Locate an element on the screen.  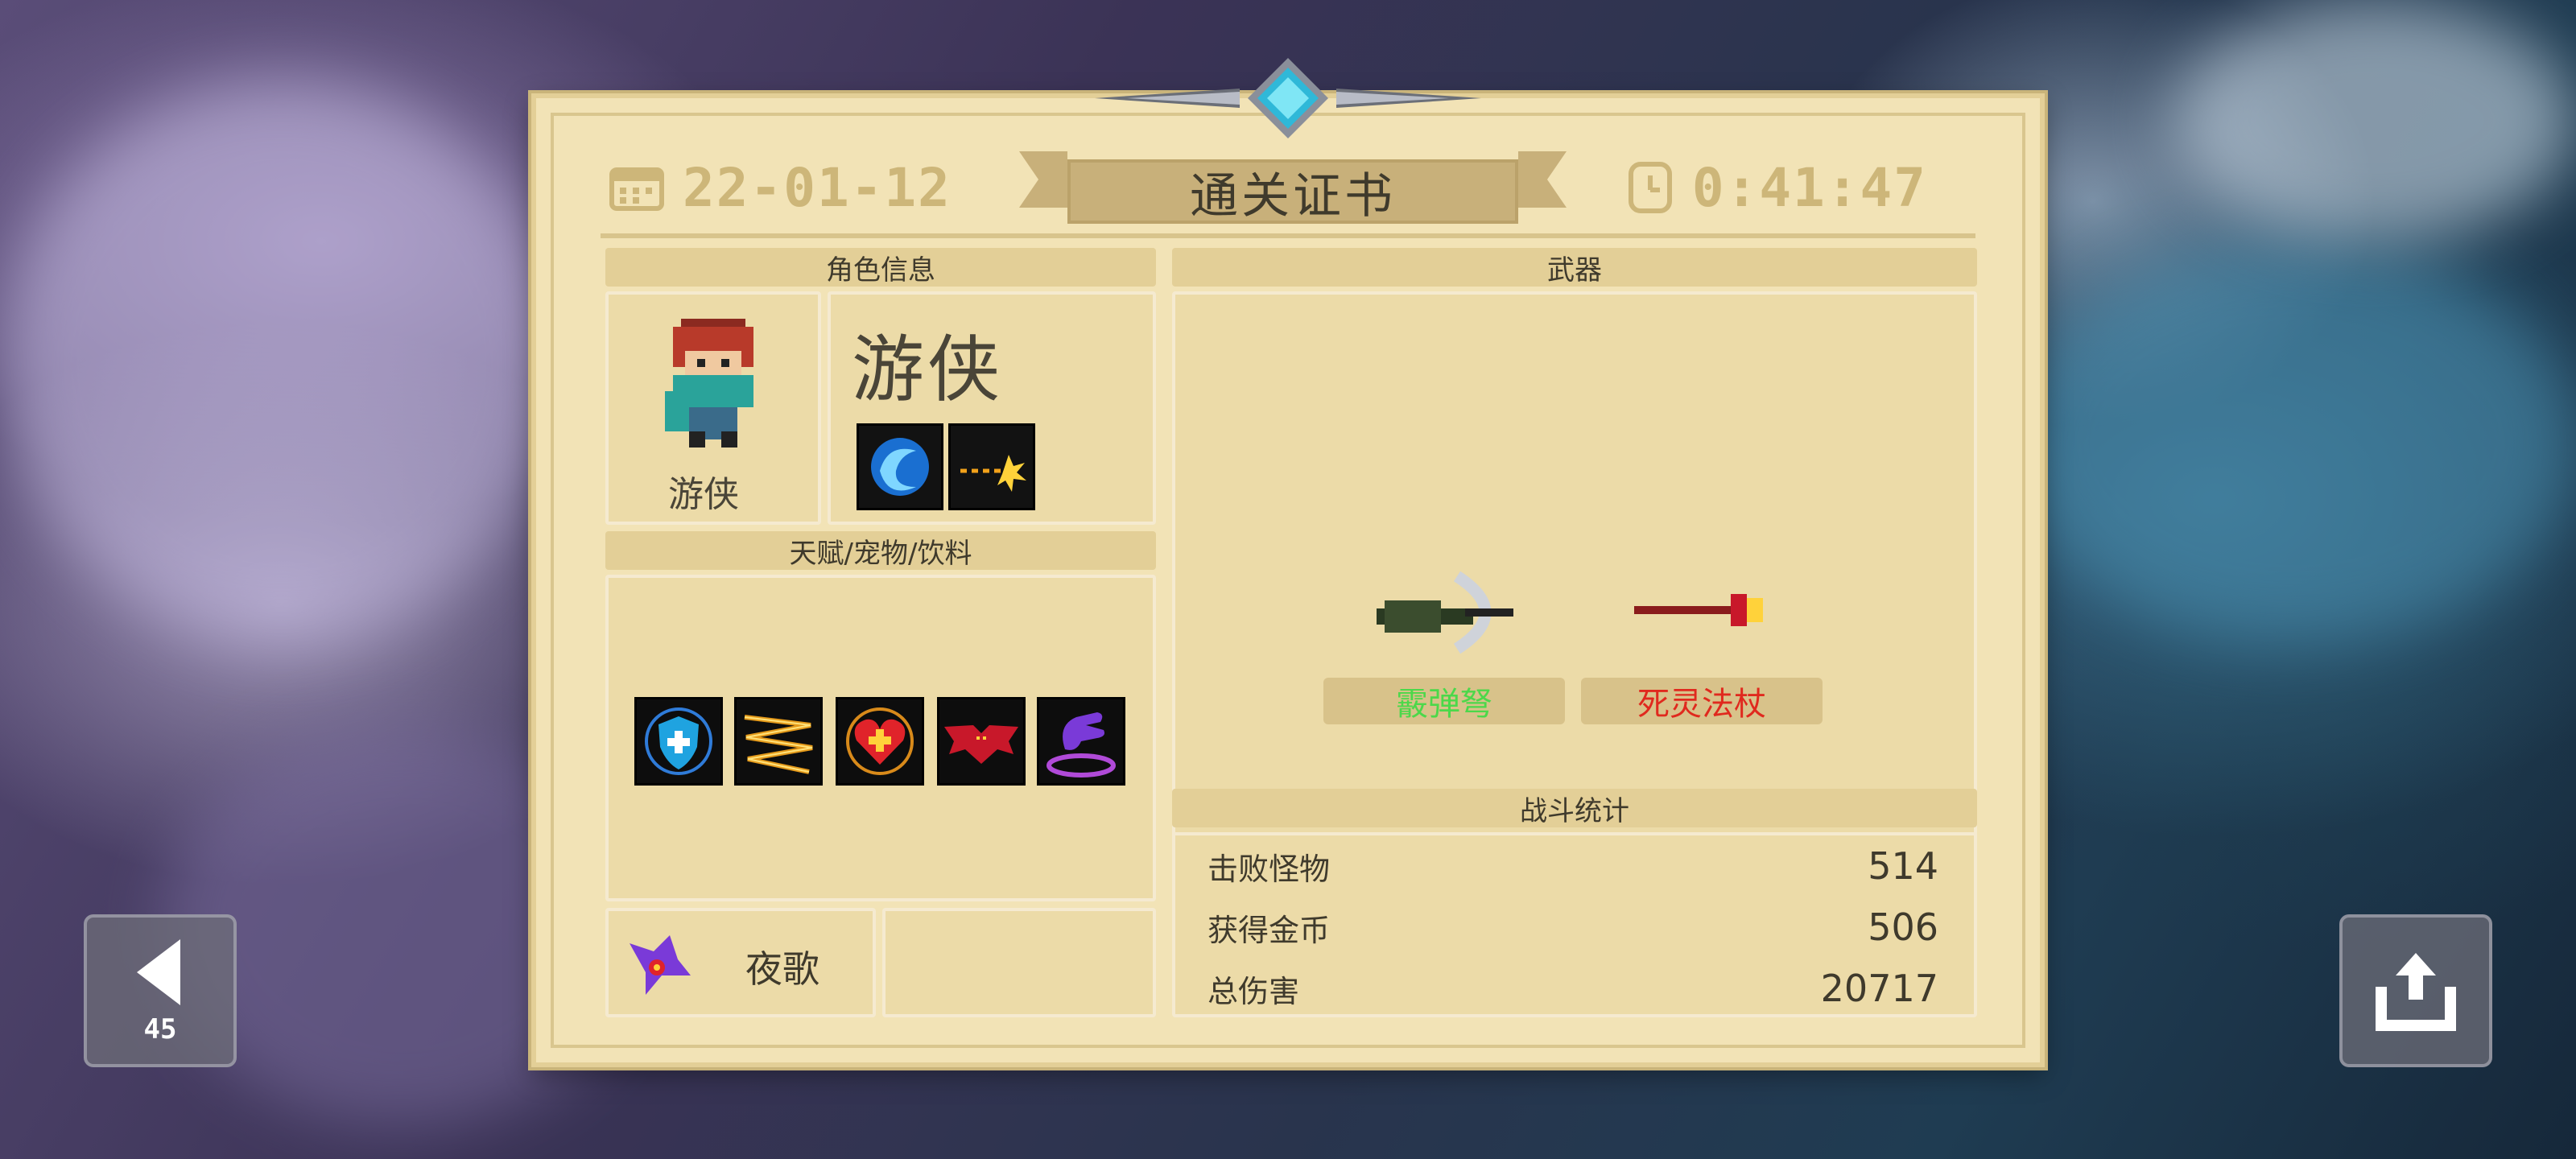
character-name: 游侠 is located at coordinates (927, 370).